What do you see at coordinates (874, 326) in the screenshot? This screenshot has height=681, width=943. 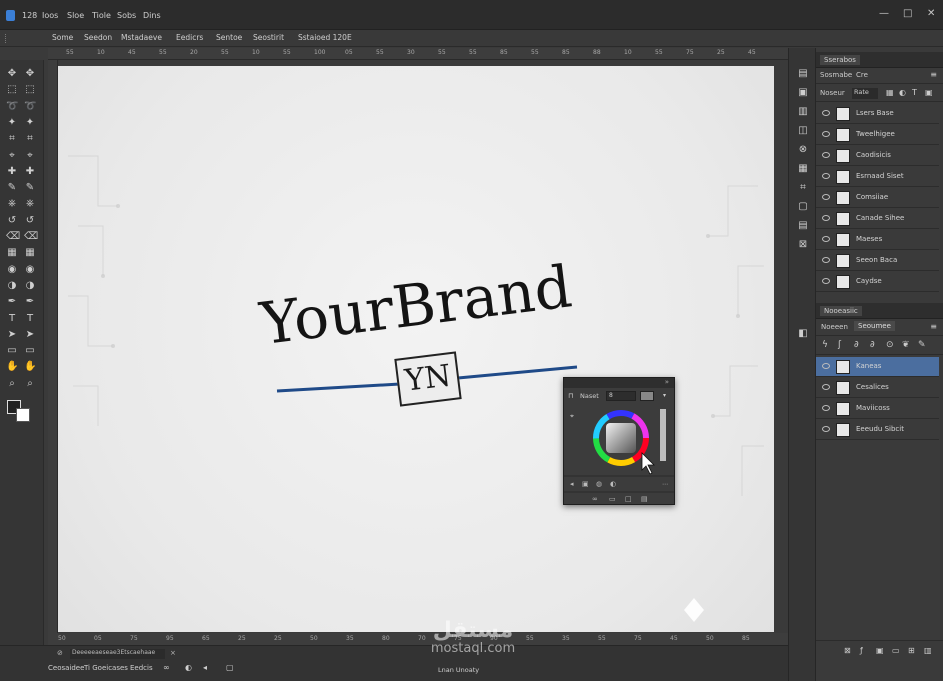 I see `bottom-subtab-2: Seoumee` at bounding box center [874, 326].